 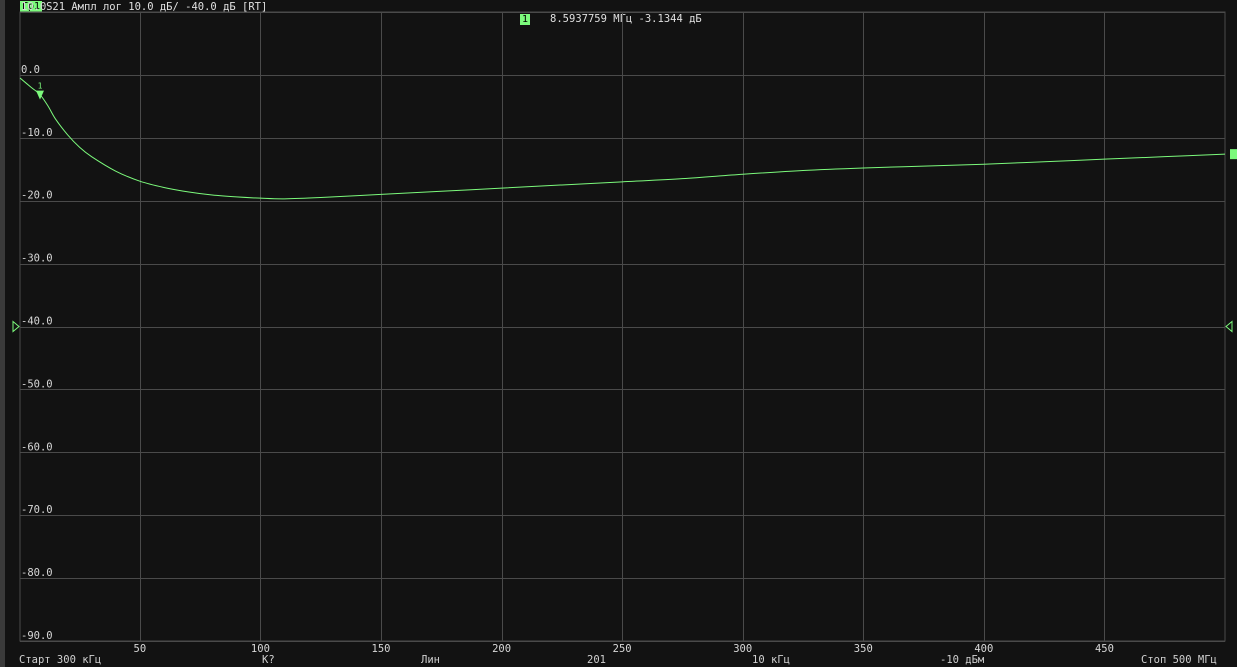 I want to click on sweep-type: Лин, so click(x=430, y=660).